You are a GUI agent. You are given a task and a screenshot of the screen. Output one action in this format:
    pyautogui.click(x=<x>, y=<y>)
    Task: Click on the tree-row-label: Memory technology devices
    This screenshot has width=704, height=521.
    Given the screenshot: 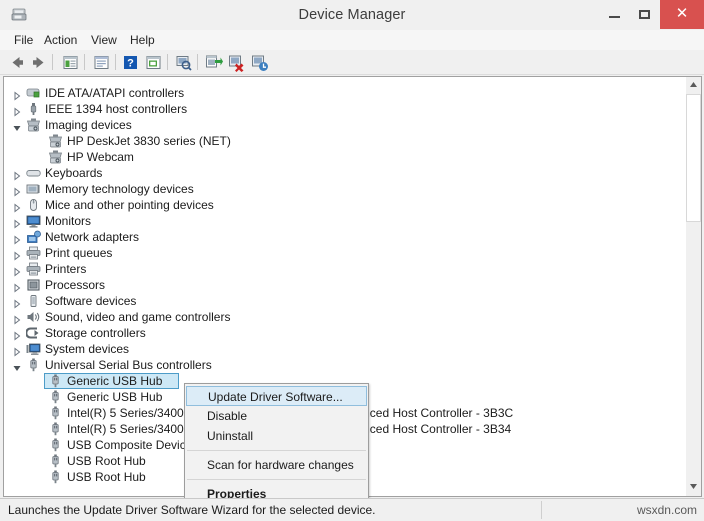 What is the action you would take?
    pyautogui.click(x=119, y=189)
    